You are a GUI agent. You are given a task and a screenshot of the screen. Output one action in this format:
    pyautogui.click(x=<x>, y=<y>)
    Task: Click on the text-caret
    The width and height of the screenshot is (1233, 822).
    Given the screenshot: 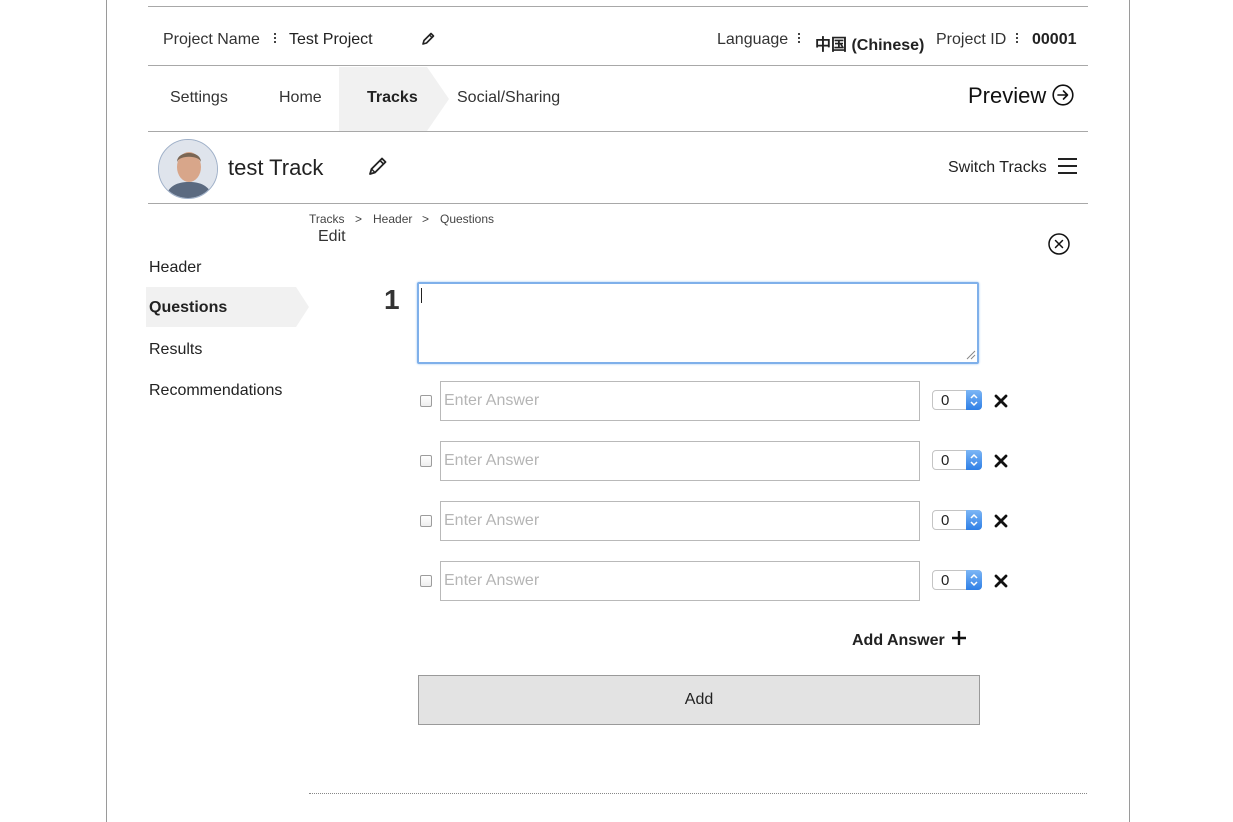 What is the action you would take?
    pyautogui.click(x=421, y=295)
    